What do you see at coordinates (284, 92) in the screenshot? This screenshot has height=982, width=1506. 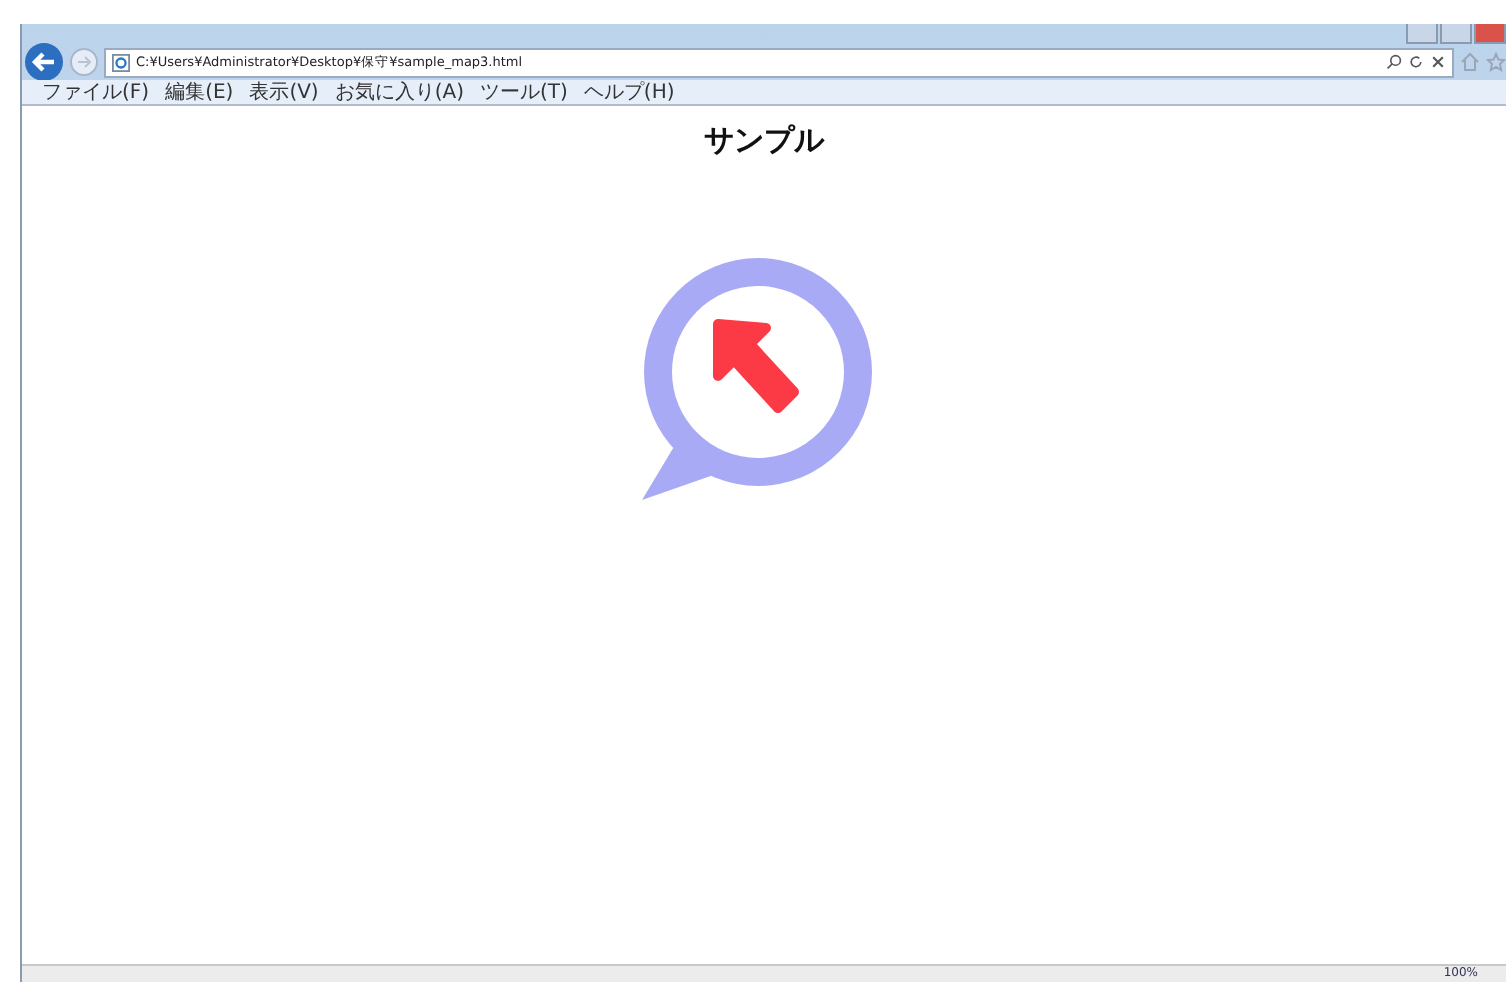 I see `menu-item: 表示(V)` at bounding box center [284, 92].